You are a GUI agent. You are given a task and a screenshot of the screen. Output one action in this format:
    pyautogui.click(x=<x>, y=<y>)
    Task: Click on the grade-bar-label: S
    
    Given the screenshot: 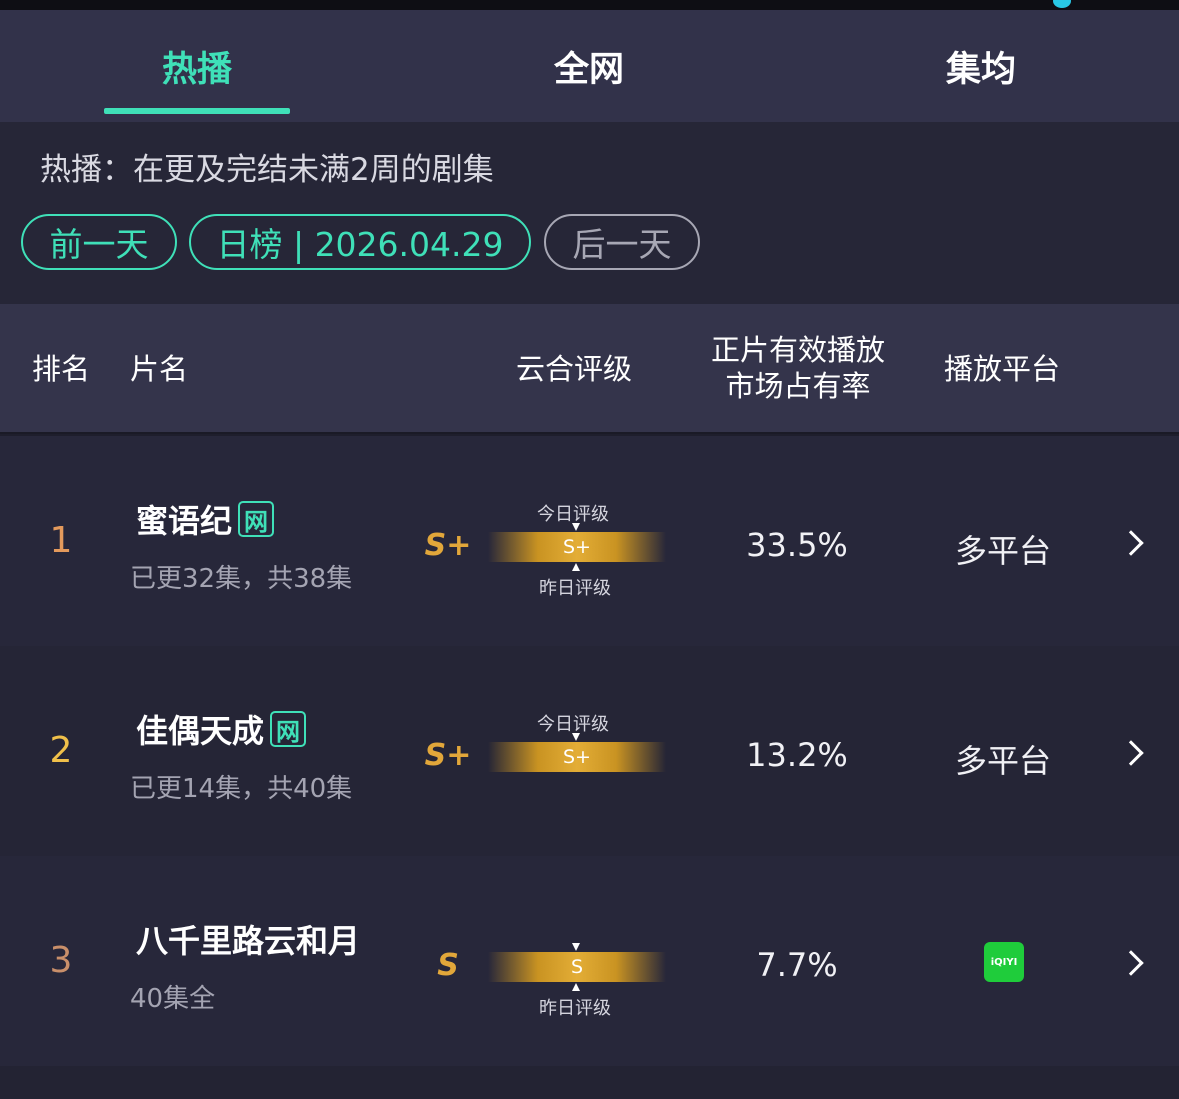 What is the action you would take?
    pyautogui.click(x=577, y=967)
    